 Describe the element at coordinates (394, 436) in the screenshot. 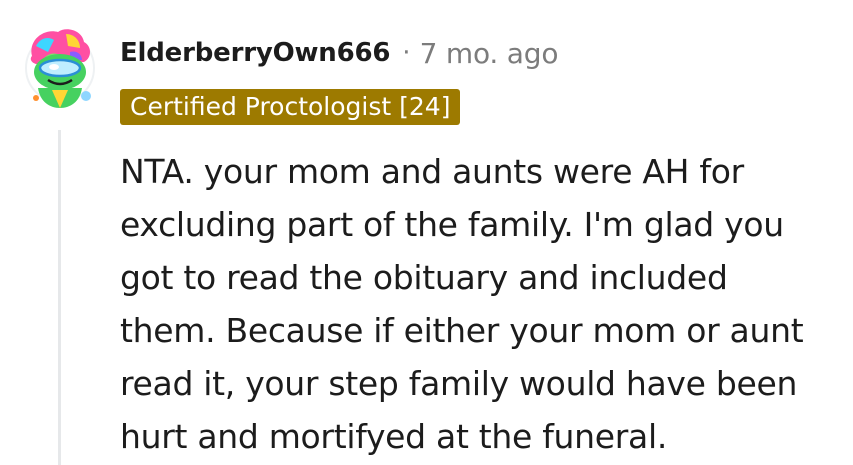

I see `comment-body-line: hurt and mortifyed at the funeral.` at that location.